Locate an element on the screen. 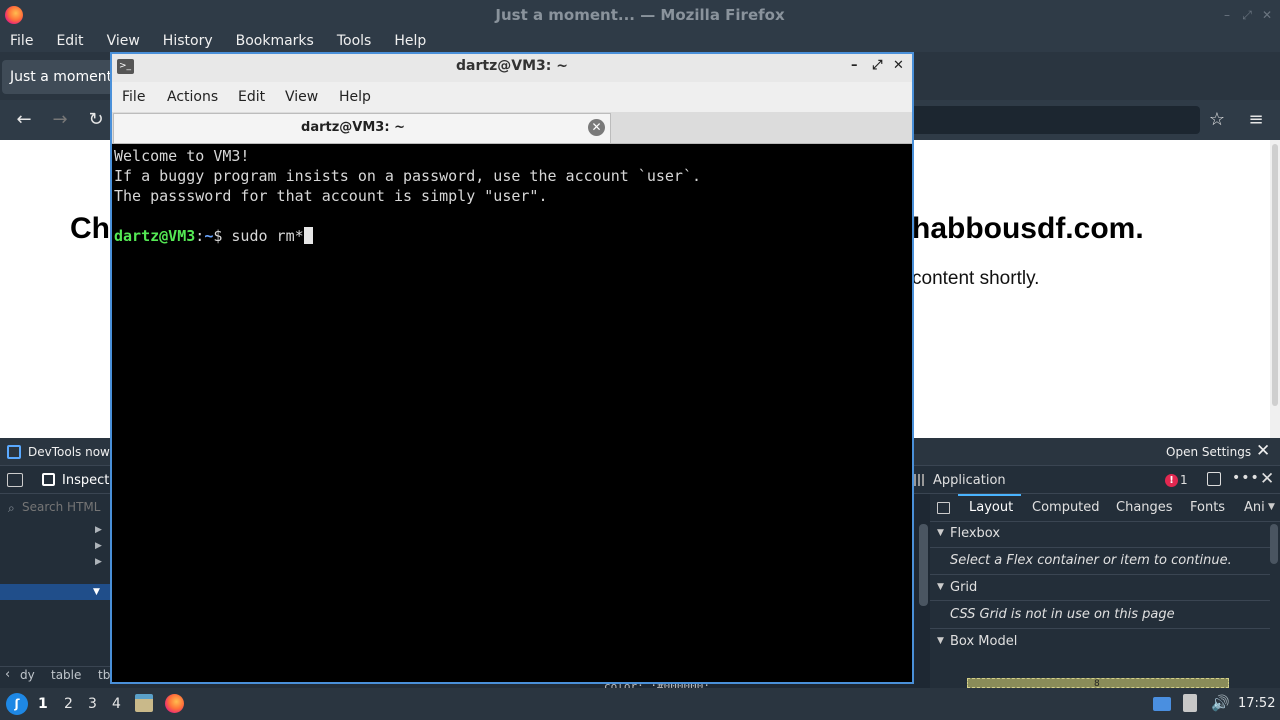  back-icon: ← is located at coordinates (24, 120).